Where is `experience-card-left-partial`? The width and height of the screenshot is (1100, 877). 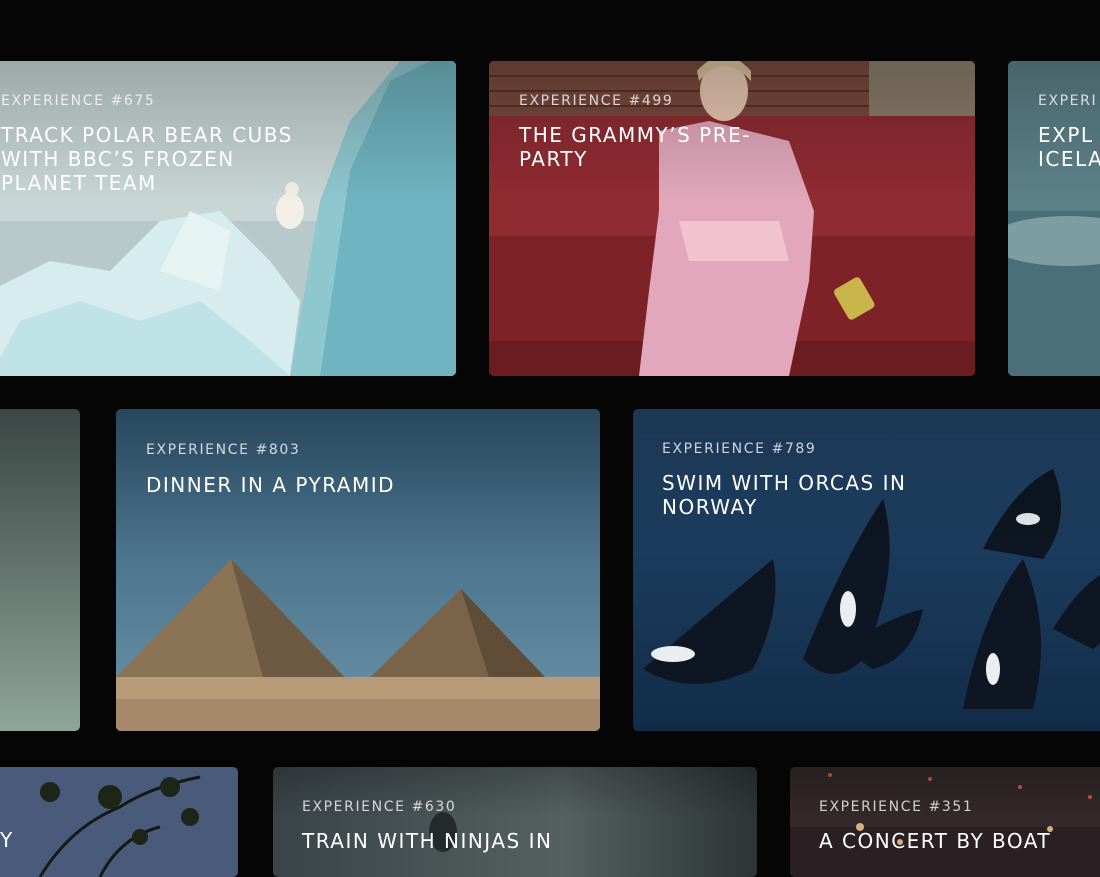 experience-card-left-partial is located at coordinates (40, 570).